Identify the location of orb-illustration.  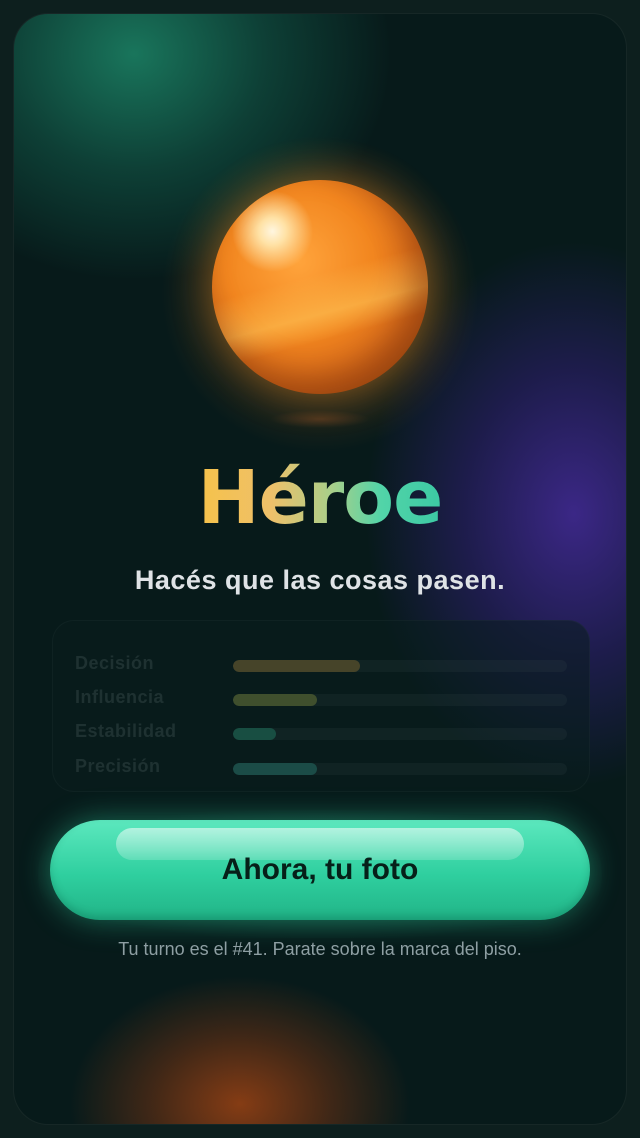
(320, 287).